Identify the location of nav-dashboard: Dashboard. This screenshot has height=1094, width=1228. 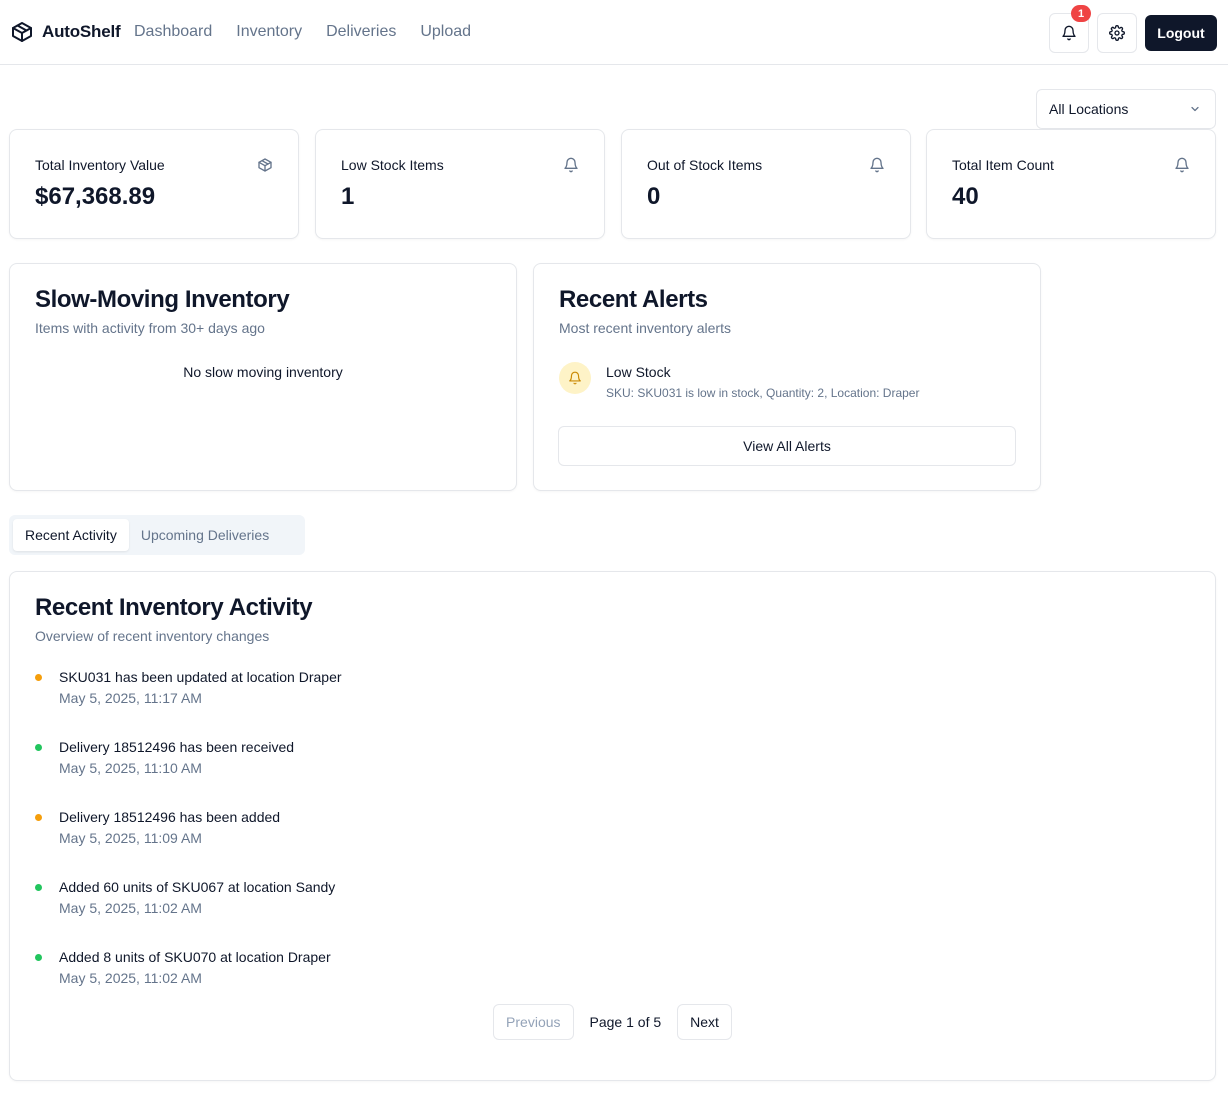
(173, 32).